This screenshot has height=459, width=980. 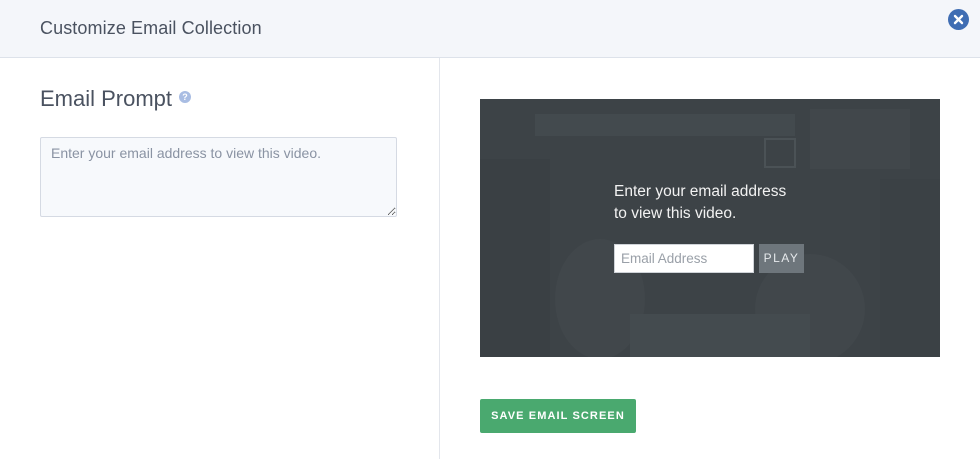 I want to click on close-button, so click(x=958, y=19).